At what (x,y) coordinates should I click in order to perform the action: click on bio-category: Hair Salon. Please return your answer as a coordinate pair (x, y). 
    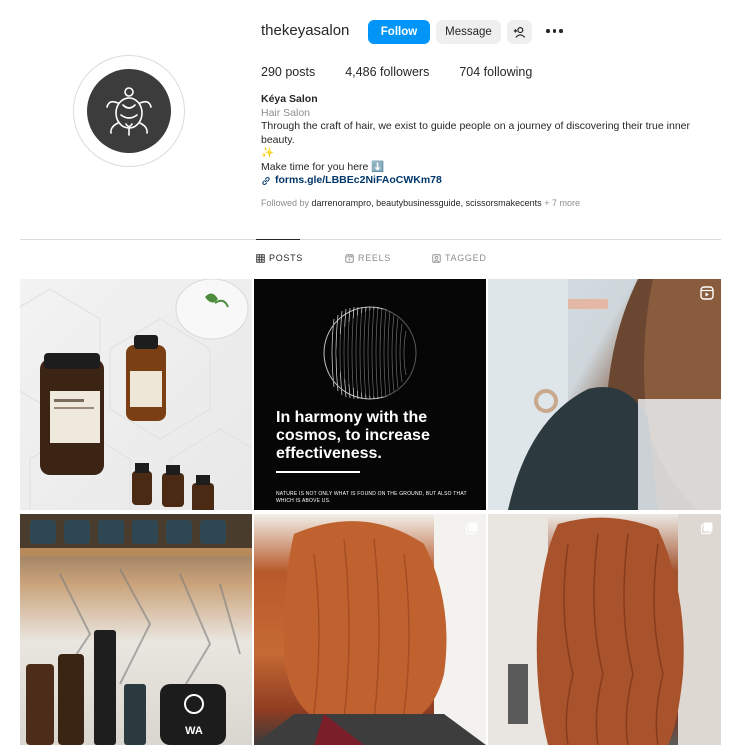
    Looking at the image, I should click on (286, 112).